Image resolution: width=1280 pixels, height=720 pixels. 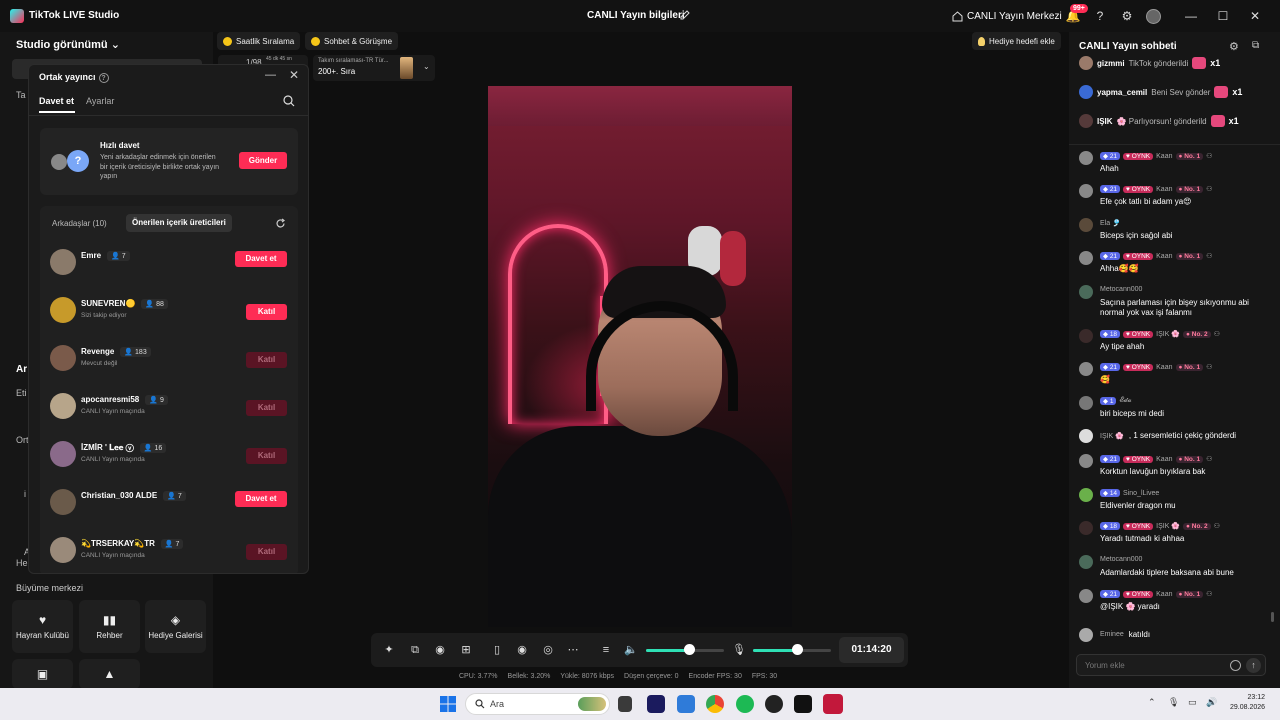 What do you see at coordinates (1272, 617) in the screenshot?
I see `scrollbar` at bounding box center [1272, 617].